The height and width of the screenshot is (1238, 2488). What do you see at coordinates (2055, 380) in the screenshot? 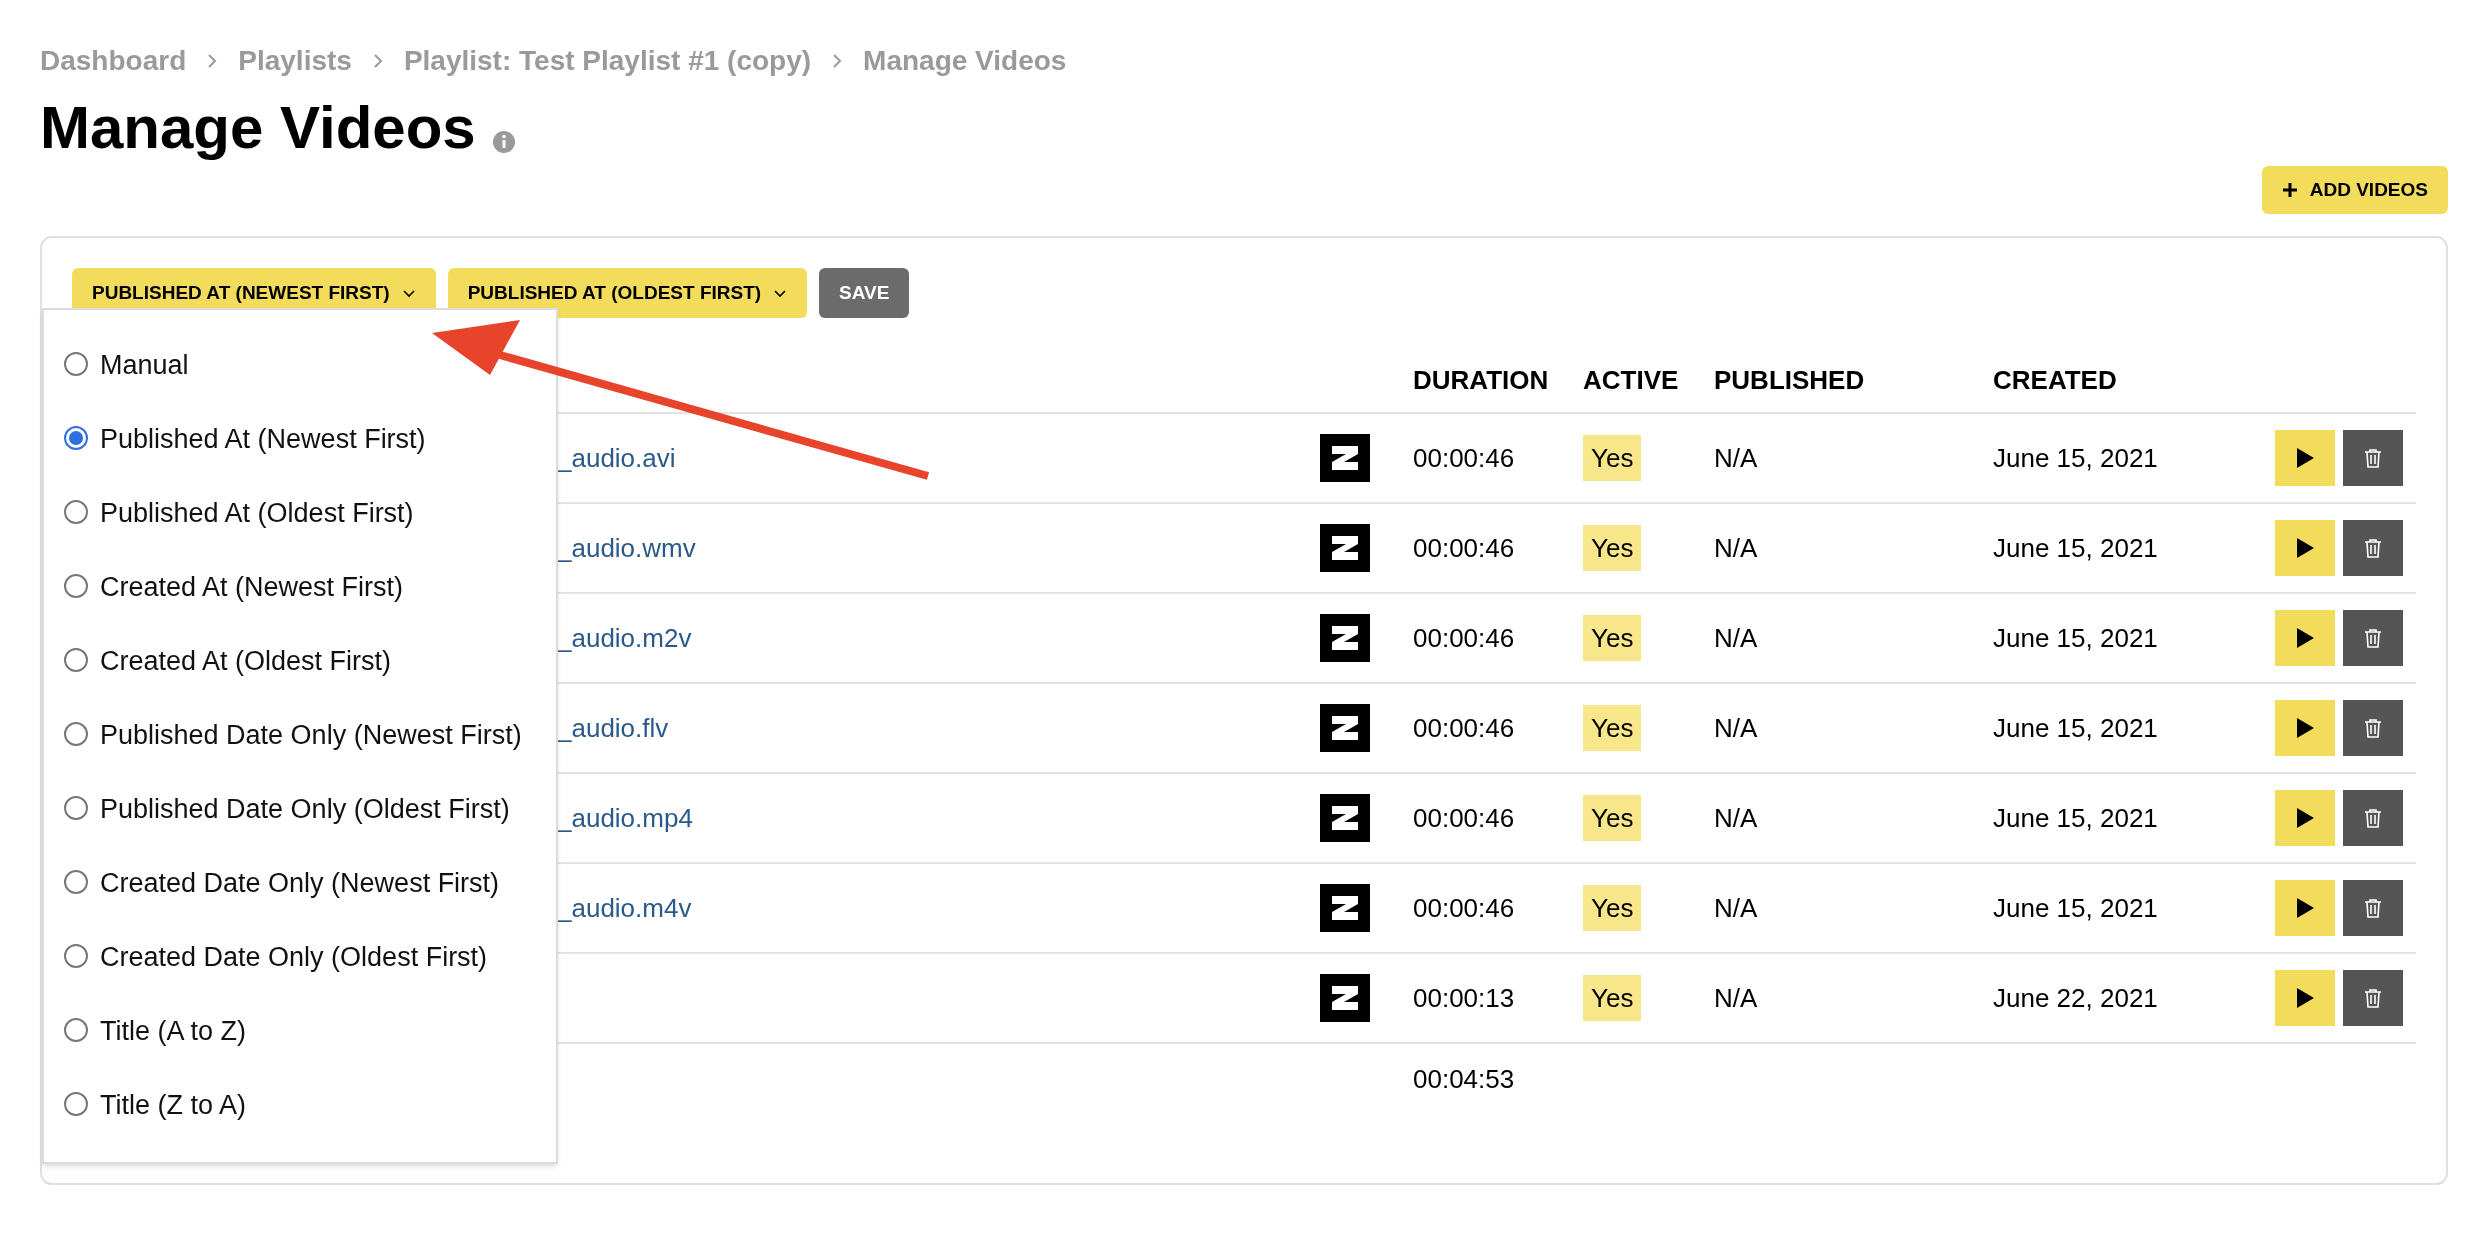
I see `column-header: CREATED` at bounding box center [2055, 380].